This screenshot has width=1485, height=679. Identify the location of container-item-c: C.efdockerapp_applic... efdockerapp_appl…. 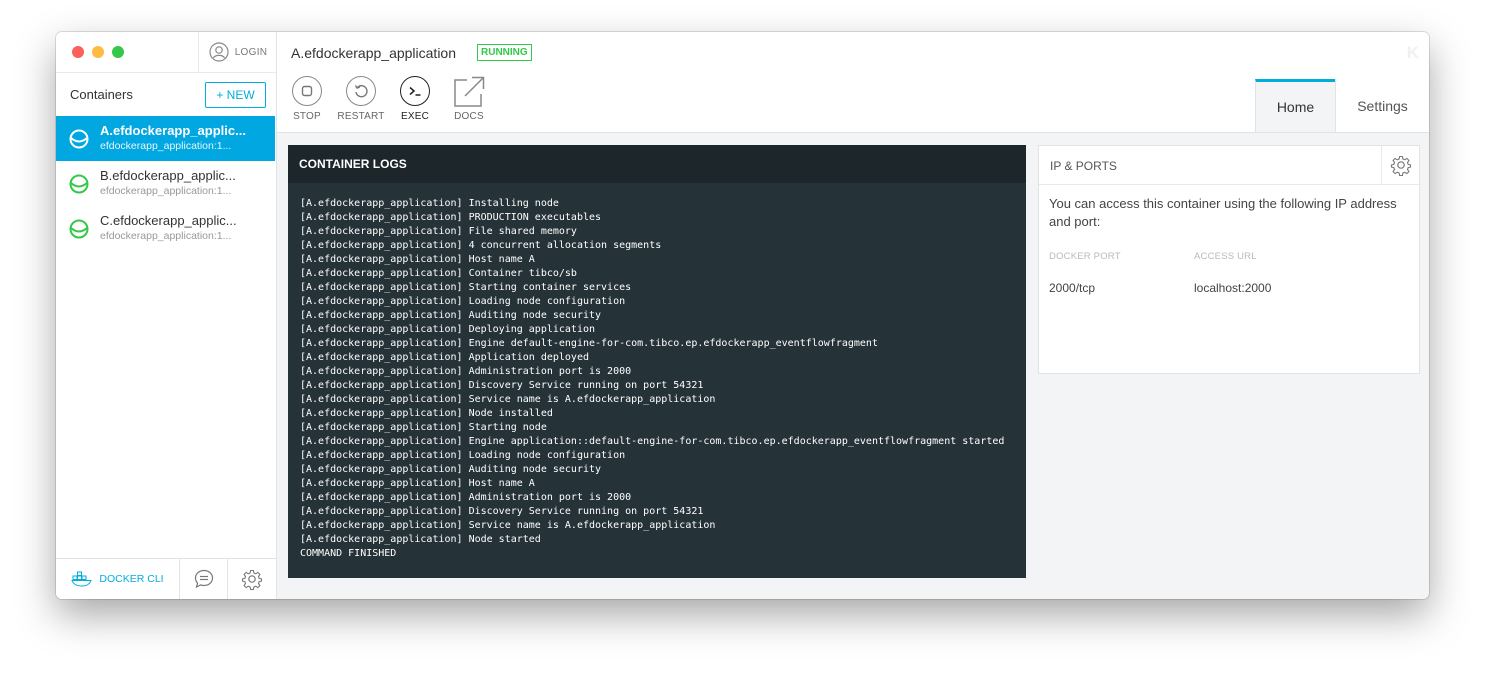
(165, 228).